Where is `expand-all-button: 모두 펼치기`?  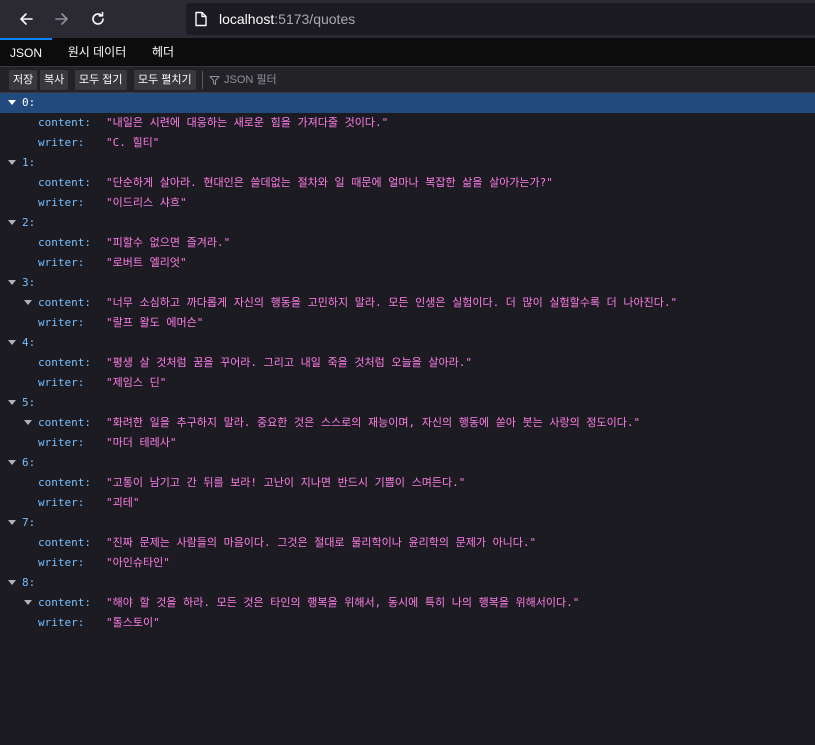
expand-all-button: 모두 펼치기 is located at coordinates (165, 80).